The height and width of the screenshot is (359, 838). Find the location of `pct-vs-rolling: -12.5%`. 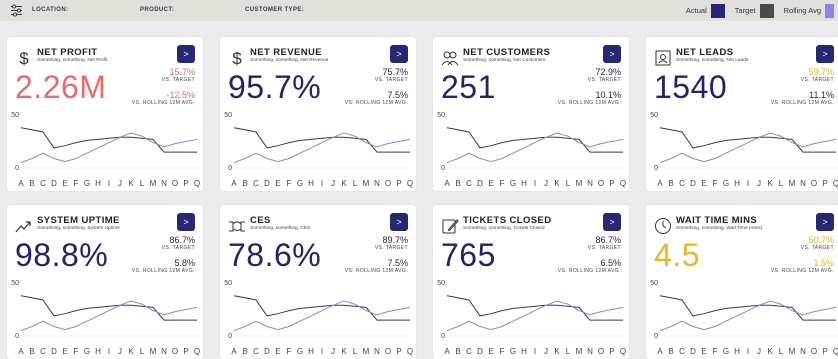

pct-vs-rolling: -12.5% is located at coordinates (180, 95).